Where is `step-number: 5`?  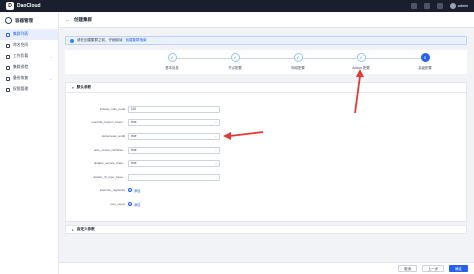
step-number: 5 is located at coordinates (425, 57).